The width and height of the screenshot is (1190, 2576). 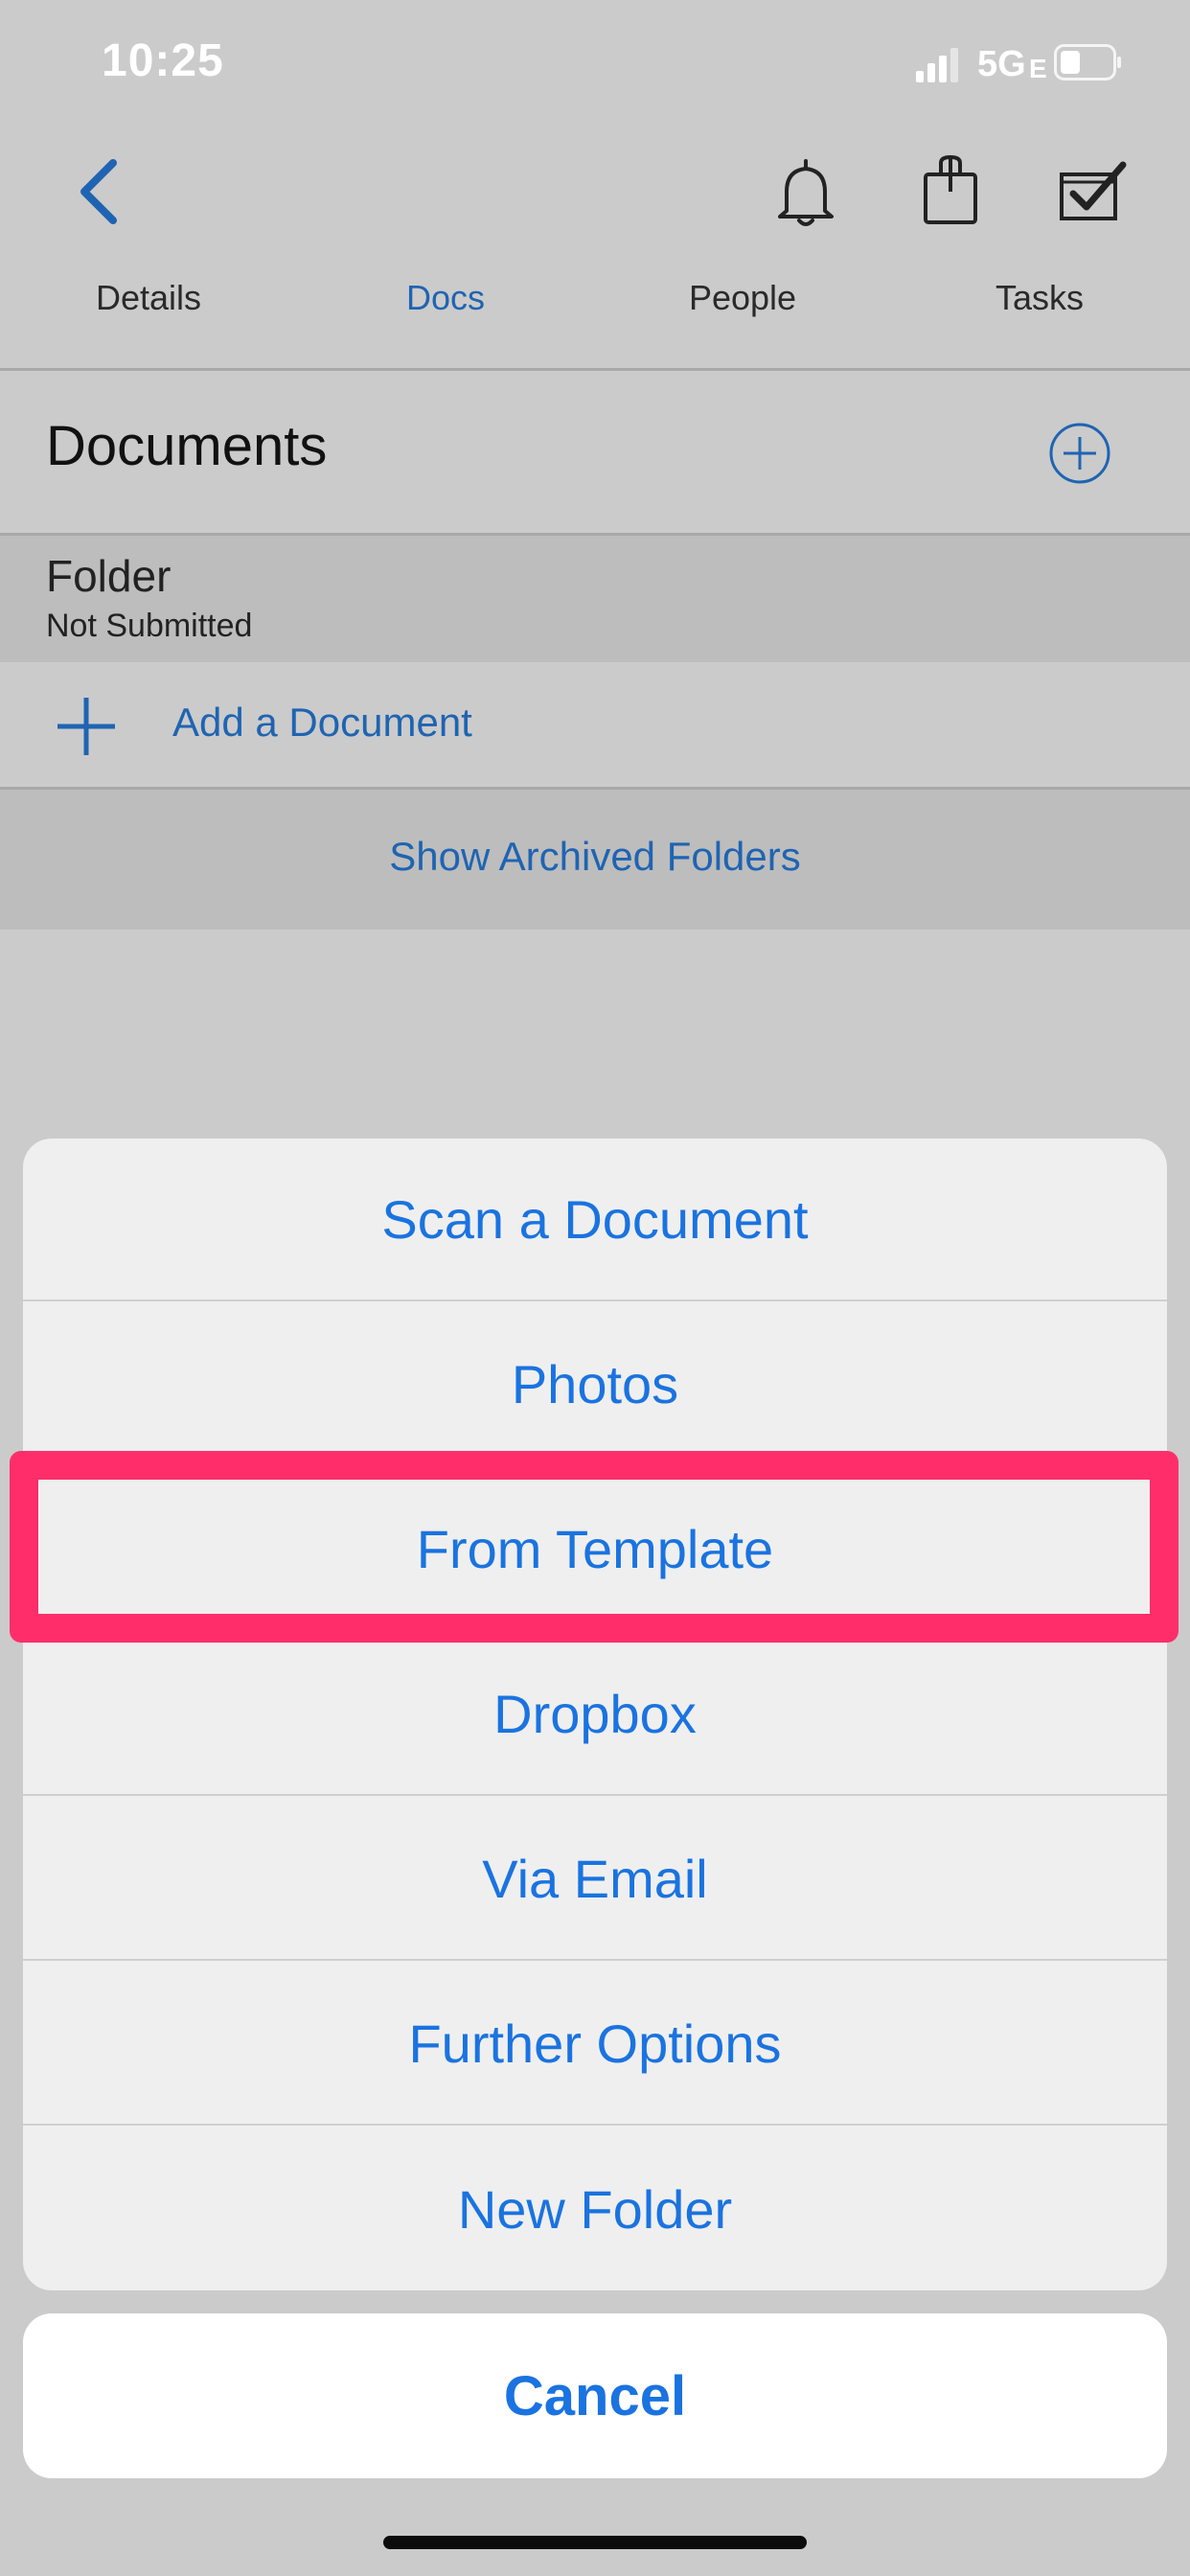 I want to click on folder-status: Not Submitted, so click(x=150, y=626).